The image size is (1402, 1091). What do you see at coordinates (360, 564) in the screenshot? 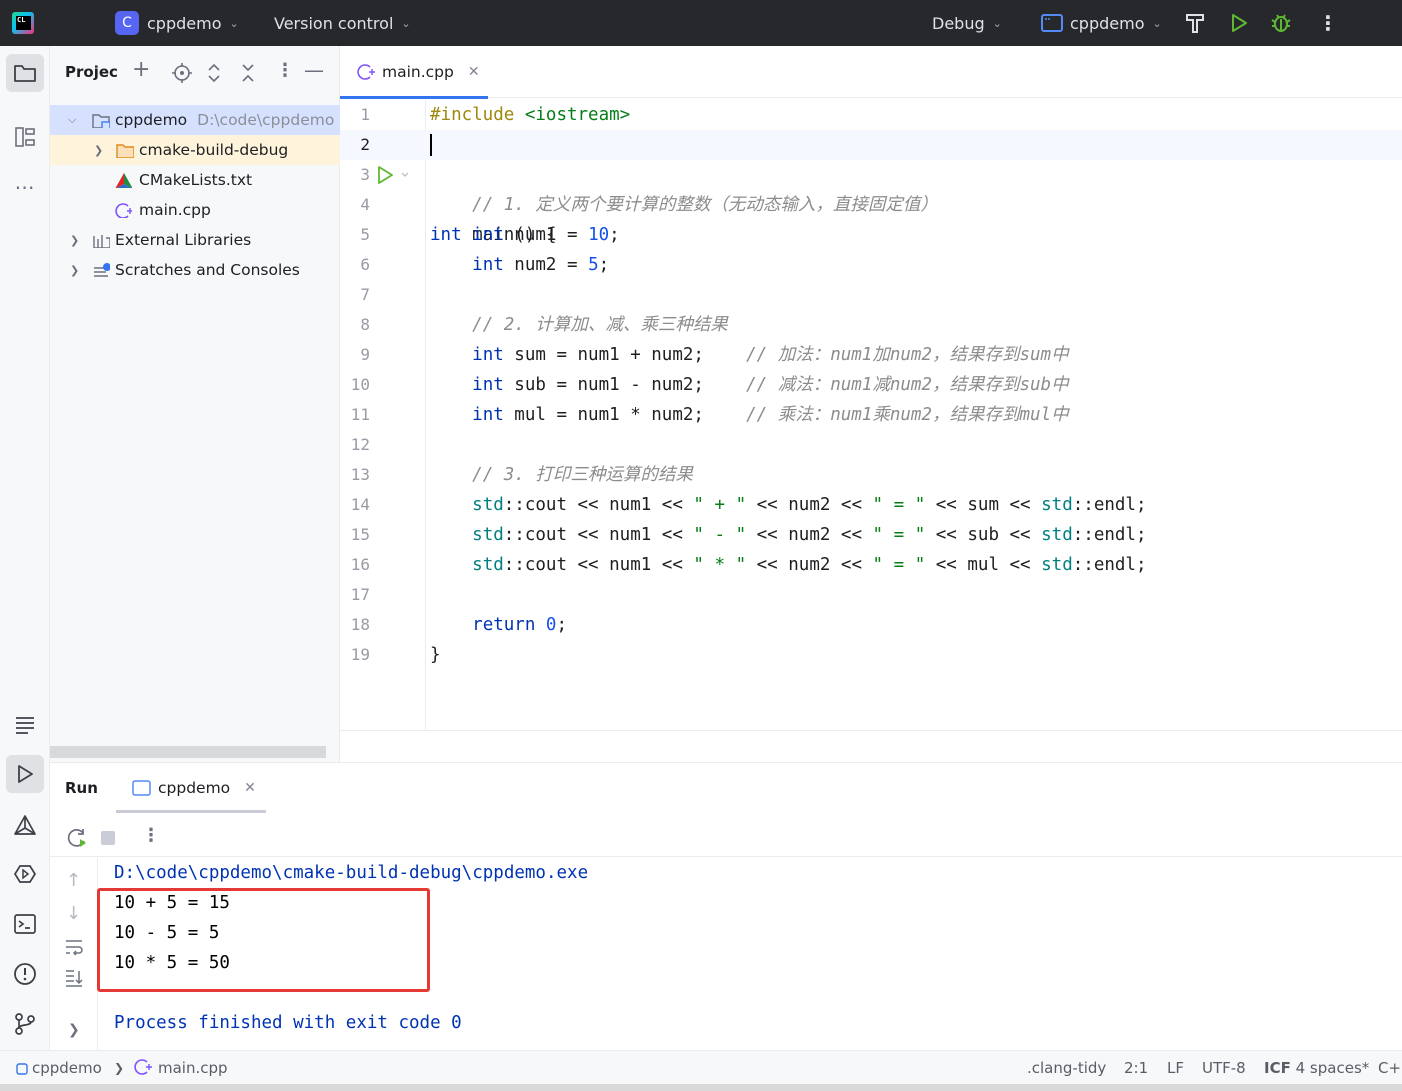
I see `line-number: 16` at bounding box center [360, 564].